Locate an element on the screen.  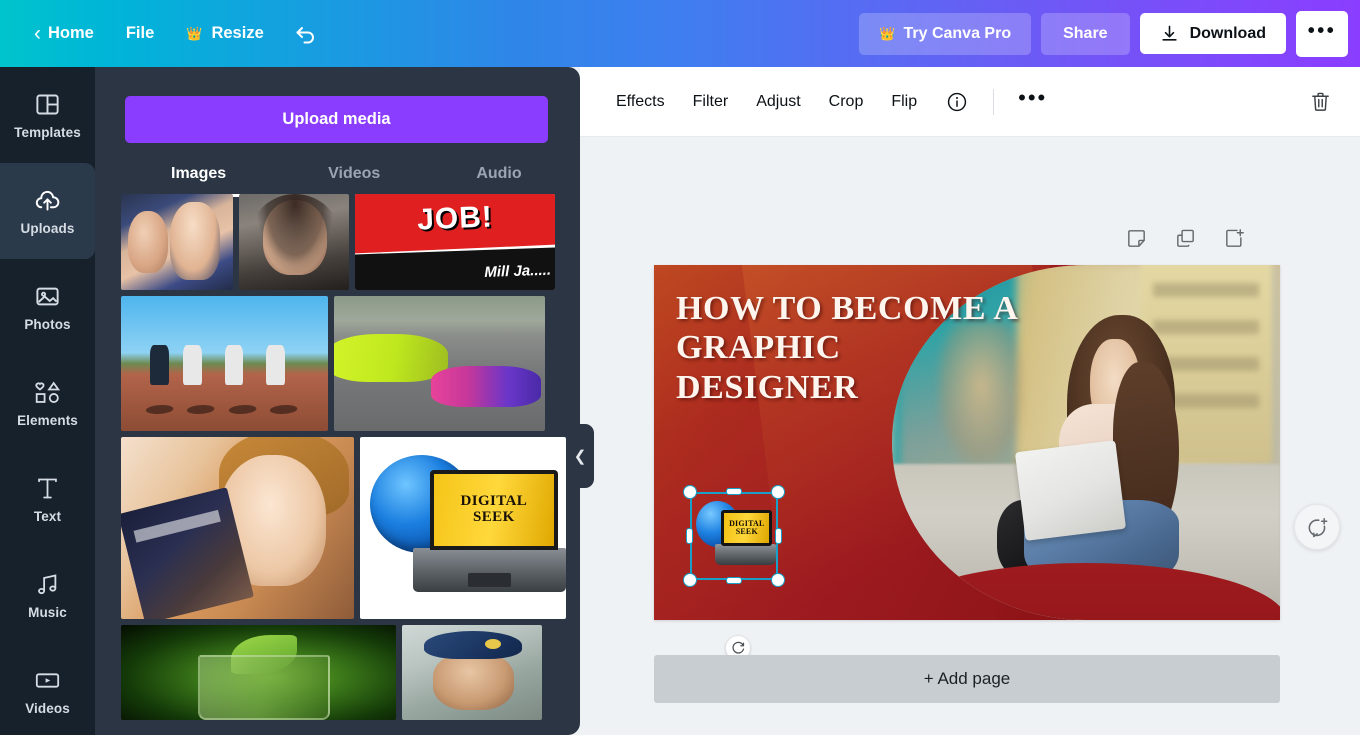
sidebar-label-templates: Templates is located at coordinates (47, 132).